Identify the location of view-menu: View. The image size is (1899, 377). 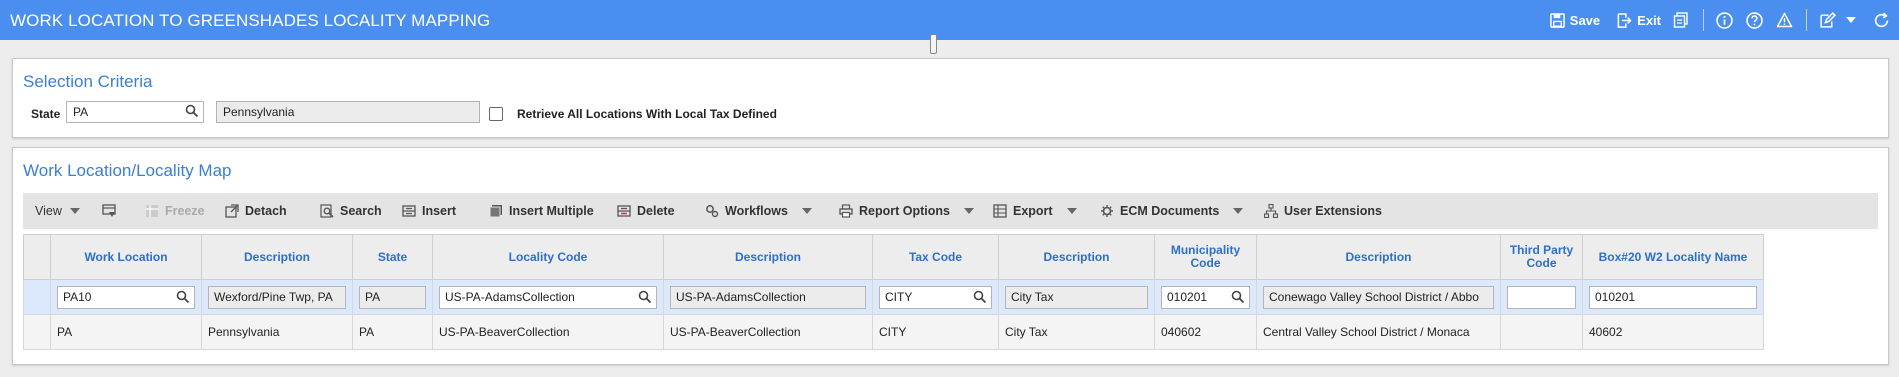
(57, 211).